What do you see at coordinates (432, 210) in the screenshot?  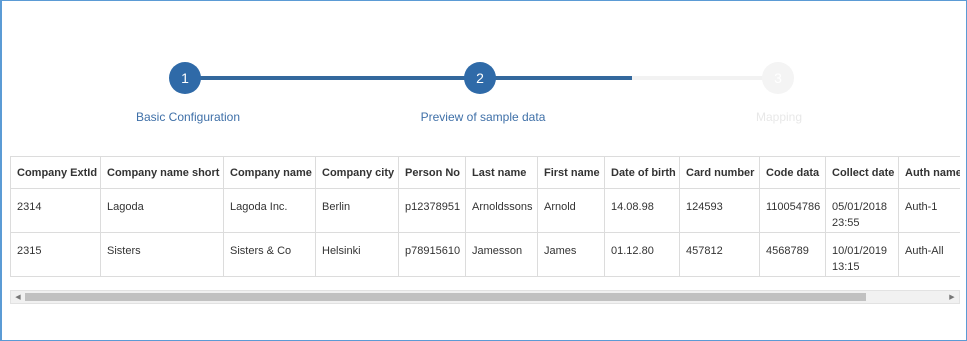 I see `table-cell: p12378951` at bounding box center [432, 210].